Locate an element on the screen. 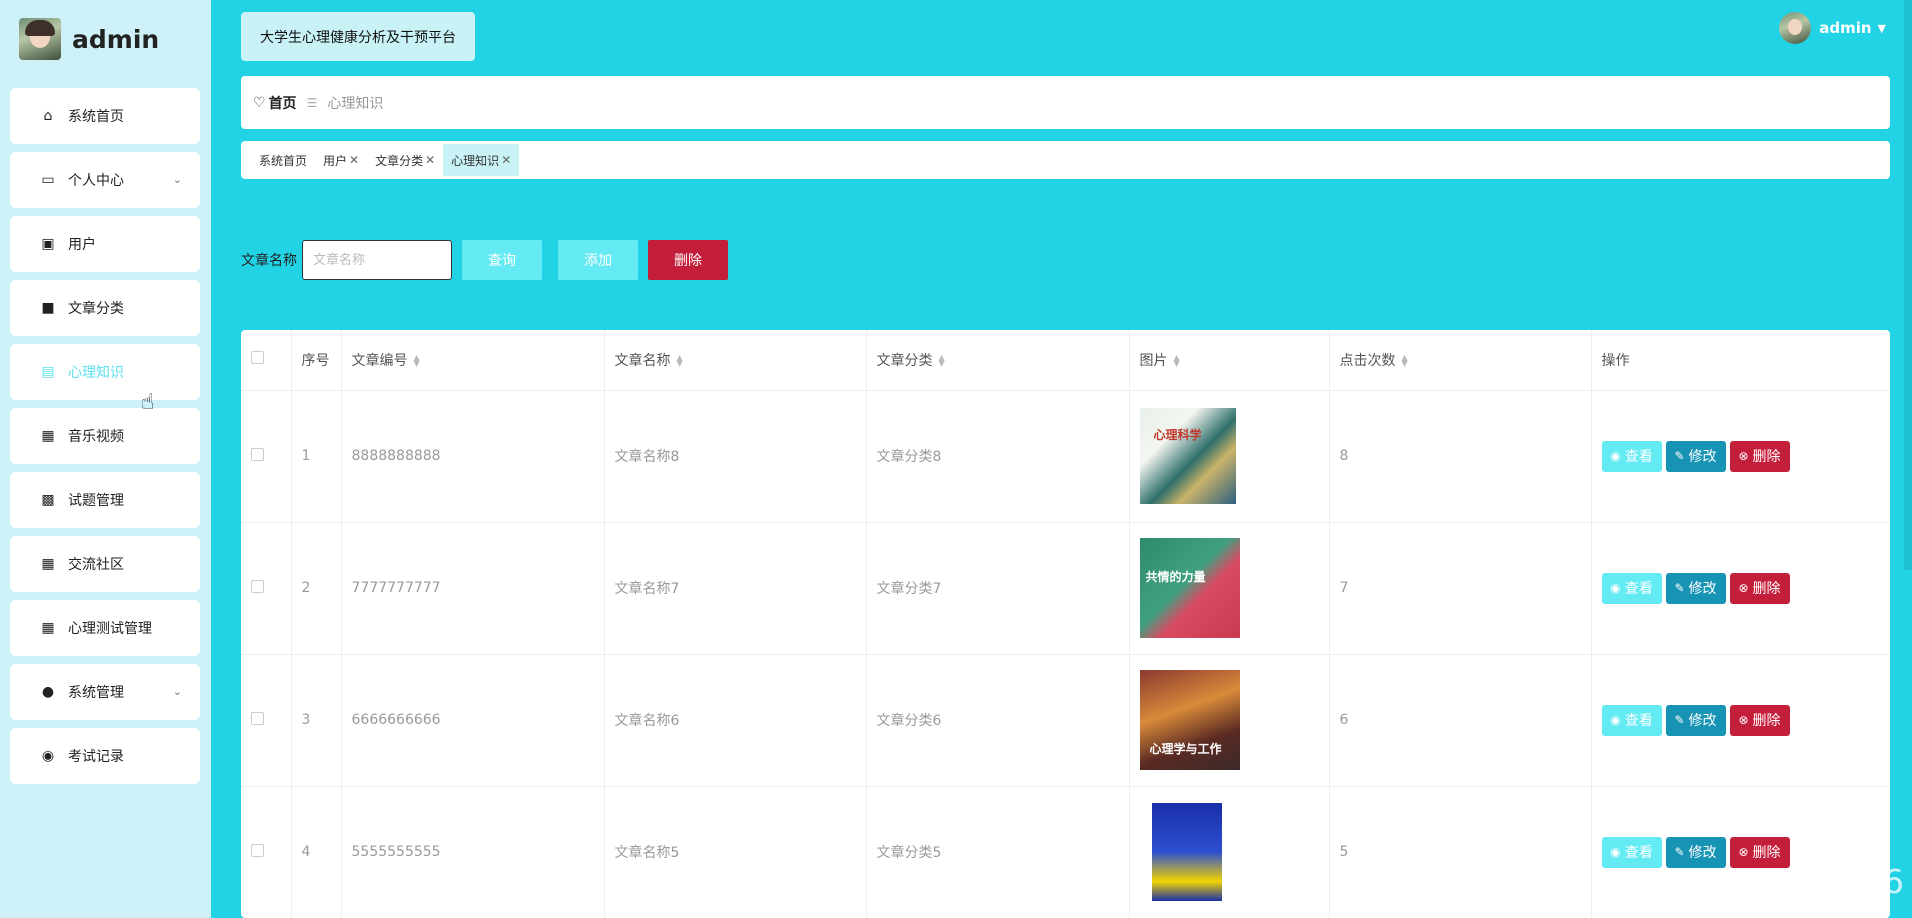 Image resolution: width=1912 pixels, height=918 pixels. search-input is located at coordinates (377, 260).